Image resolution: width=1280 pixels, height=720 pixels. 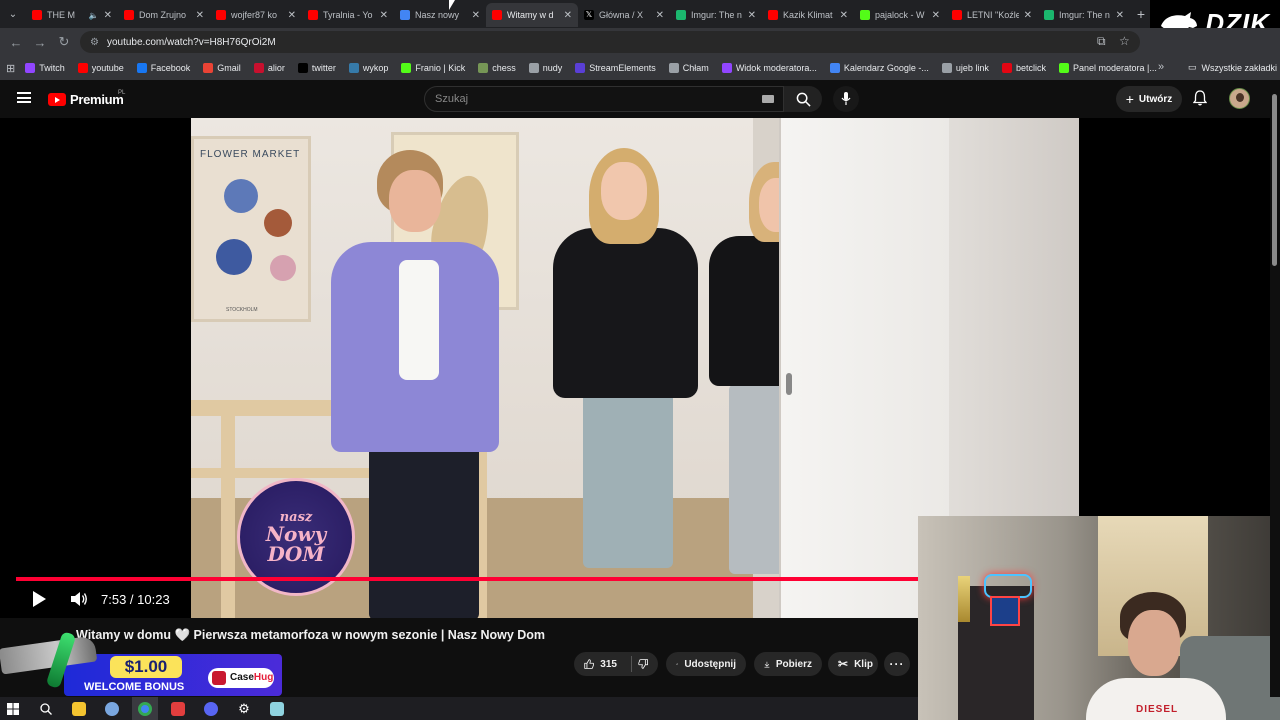 I want to click on browser-tab: Kazik Klimat ✕, so click(x=808, y=15).